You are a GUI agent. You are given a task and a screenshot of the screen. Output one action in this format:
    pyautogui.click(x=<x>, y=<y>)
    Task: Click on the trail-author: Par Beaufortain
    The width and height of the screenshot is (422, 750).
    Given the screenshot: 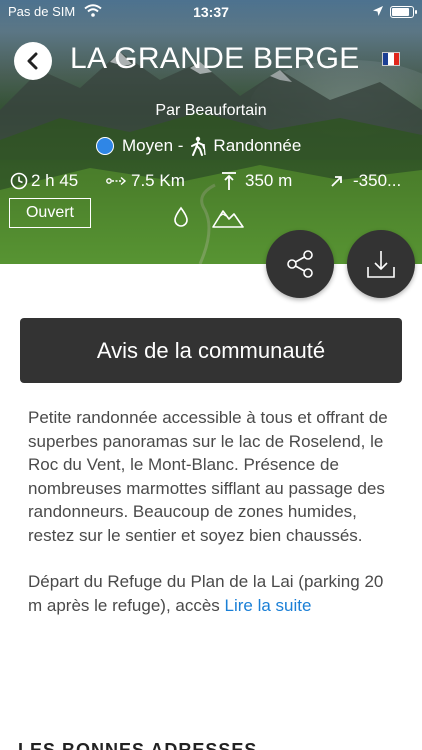 What is the action you would take?
    pyautogui.click(x=211, y=110)
    